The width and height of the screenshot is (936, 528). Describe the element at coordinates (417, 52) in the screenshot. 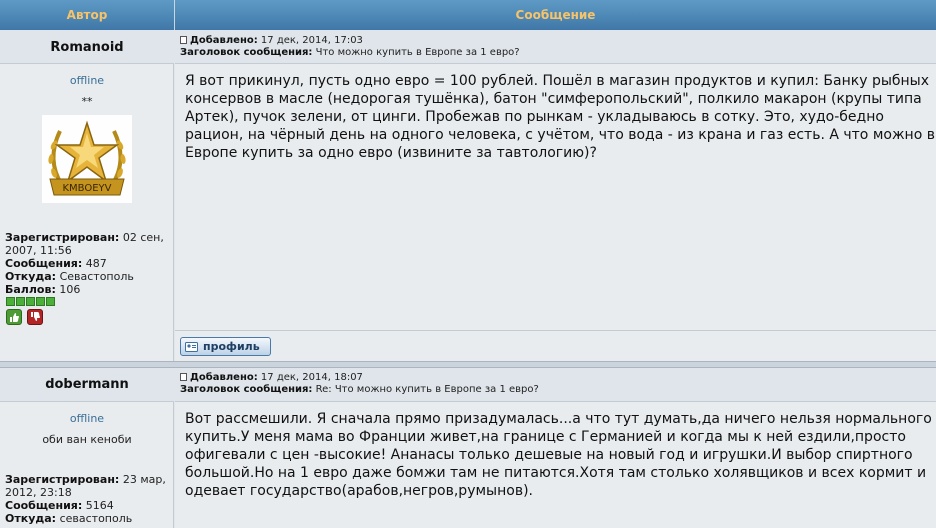

I see `subject-value: Что можно купить в Европе за 1 евро?` at that location.